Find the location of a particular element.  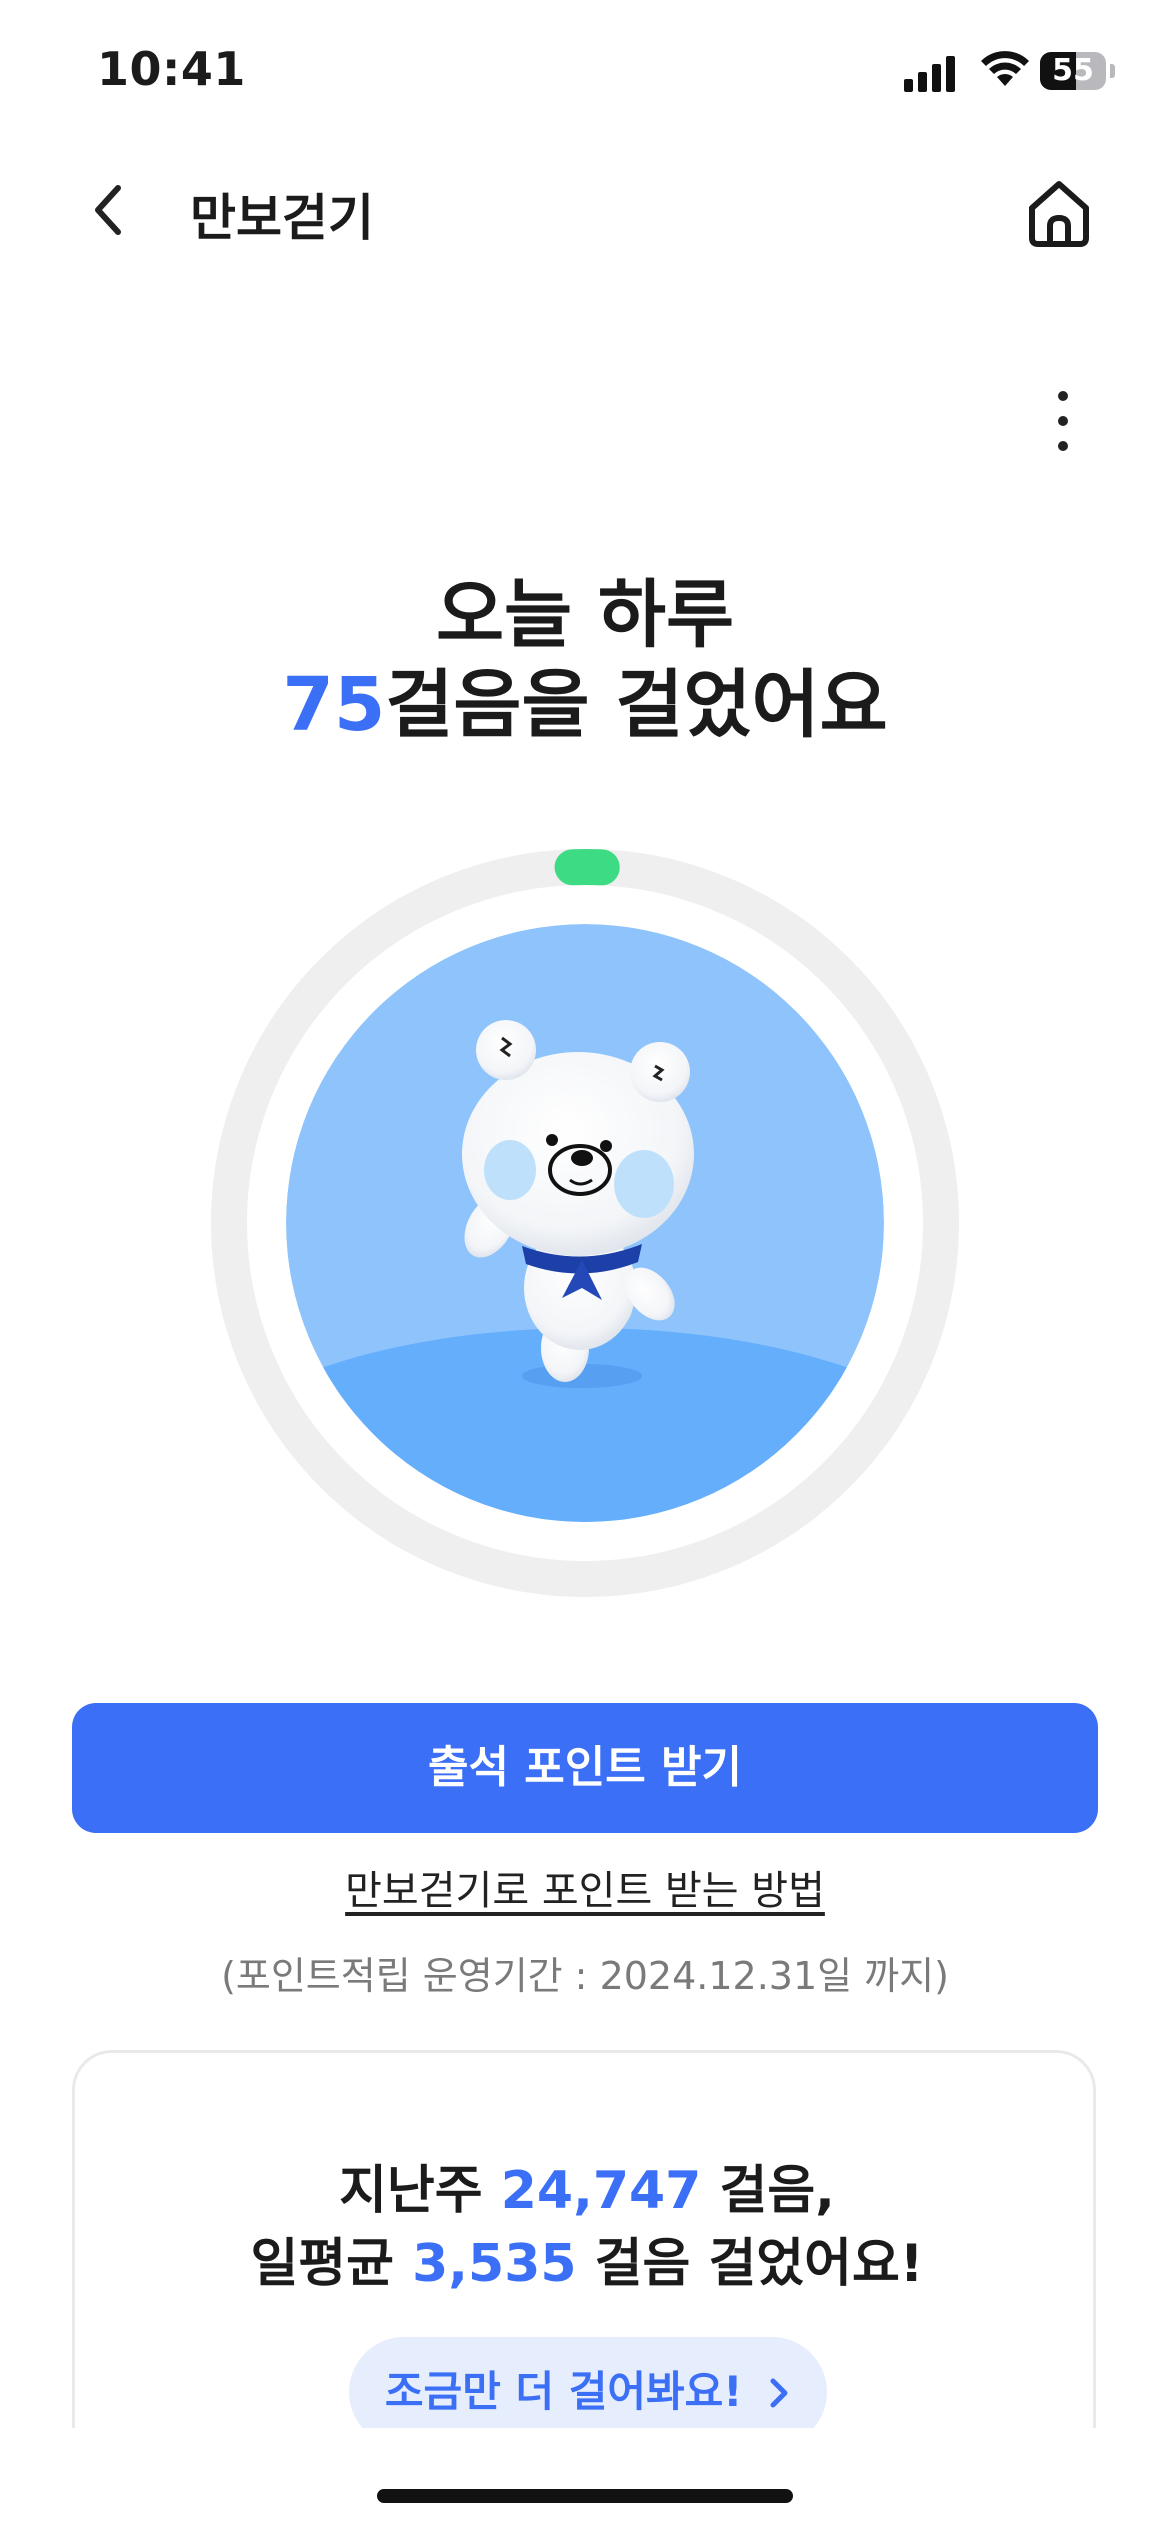

daily-average-steps: 3,535 is located at coordinates (494, 2264).